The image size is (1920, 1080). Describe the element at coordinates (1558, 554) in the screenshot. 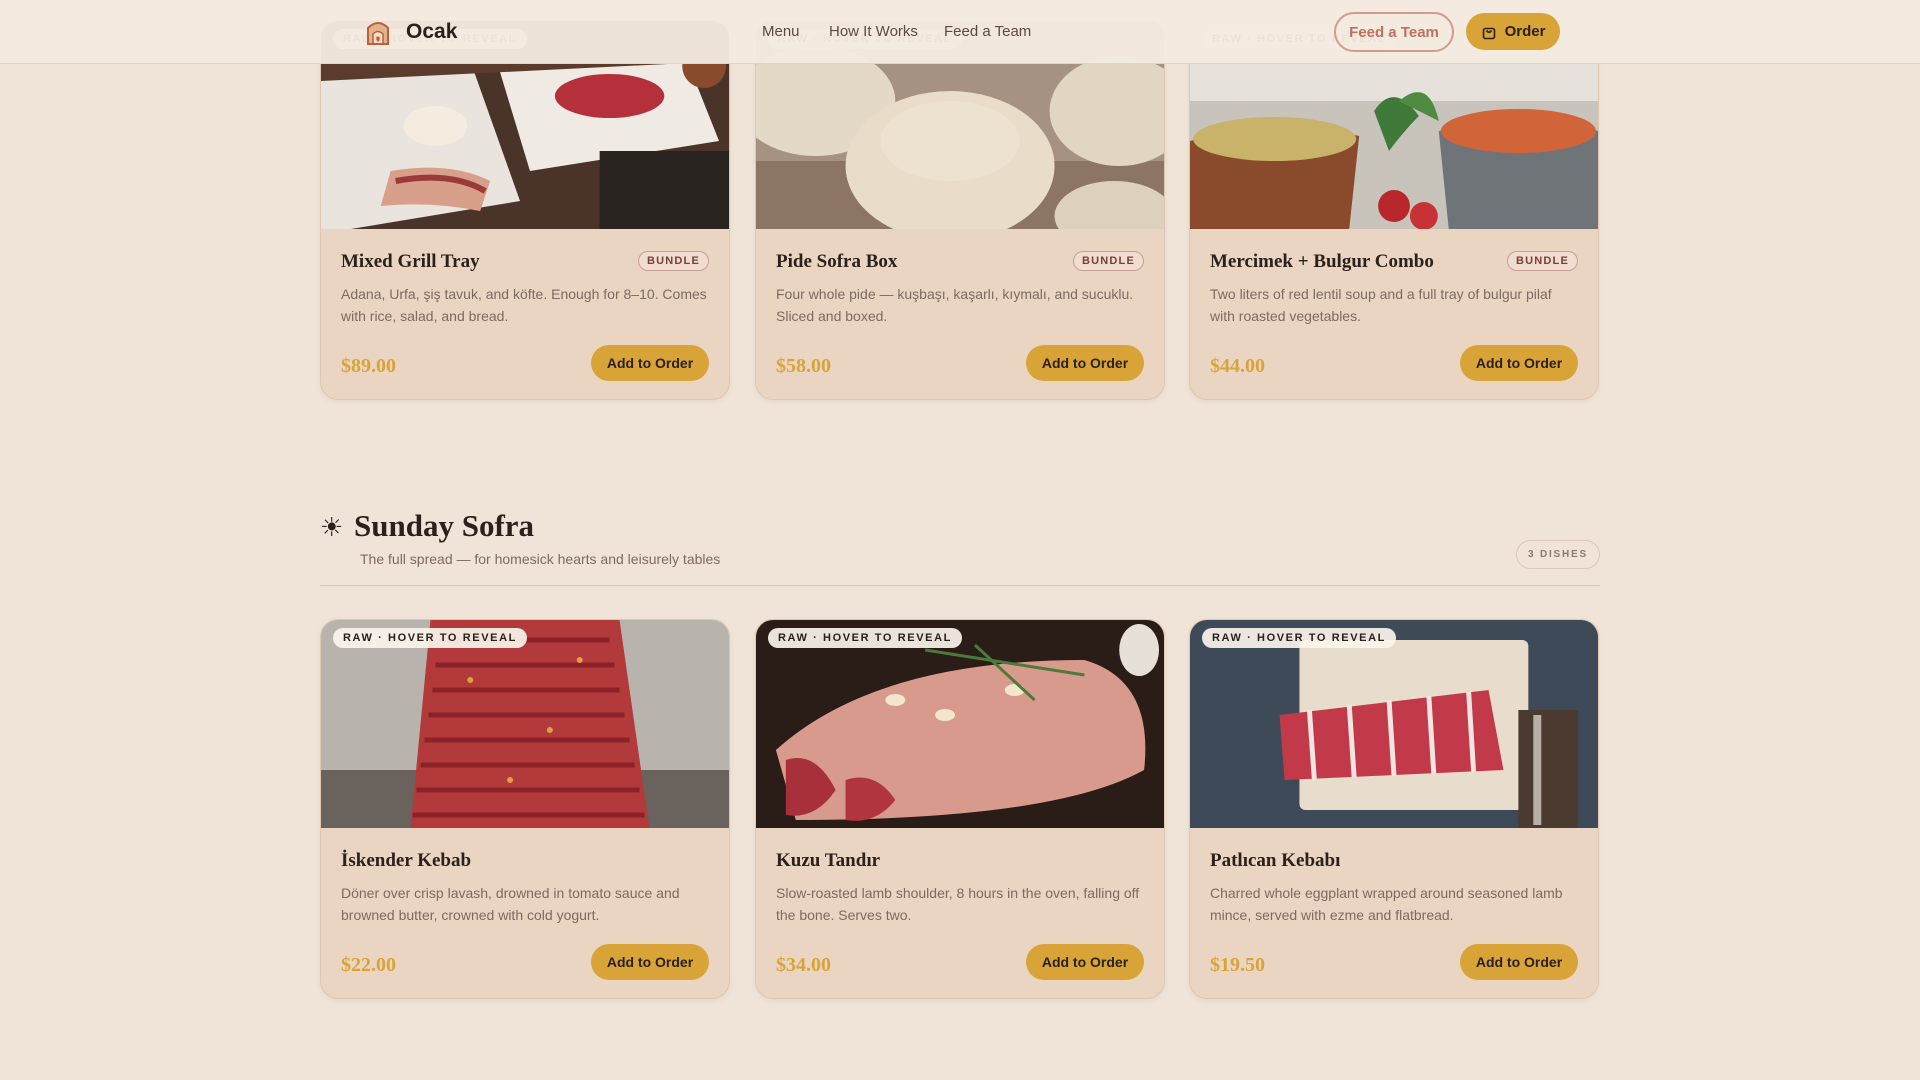

I see `dish-count-badge: 3 DISHES` at that location.